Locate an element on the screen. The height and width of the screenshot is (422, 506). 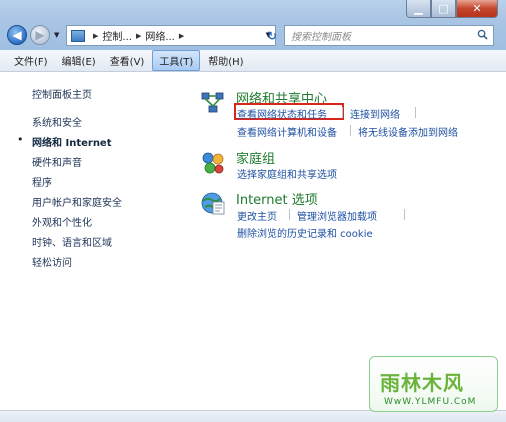
link-homegroup-sharing-options: 选择家庭组和共享选项 is located at coordinates (287, 173).